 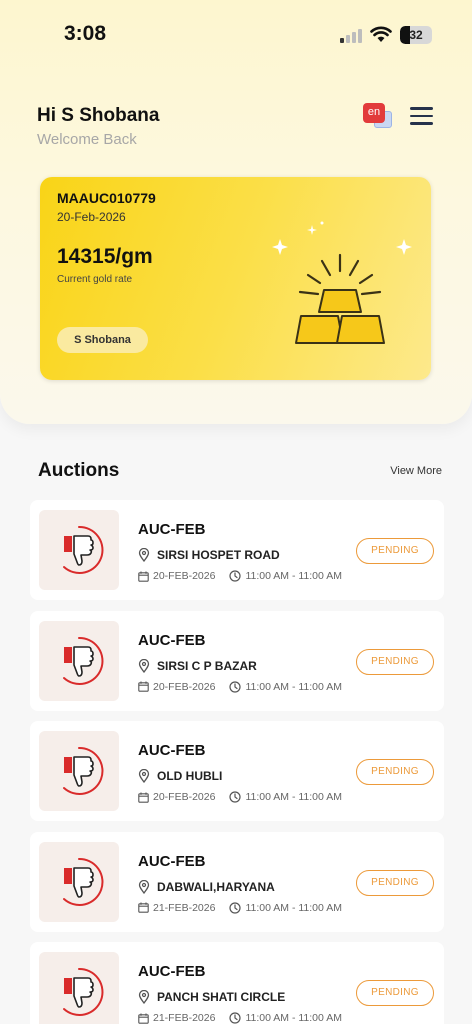 I want to click on battery-level: 32, so click(x=416, y=35).